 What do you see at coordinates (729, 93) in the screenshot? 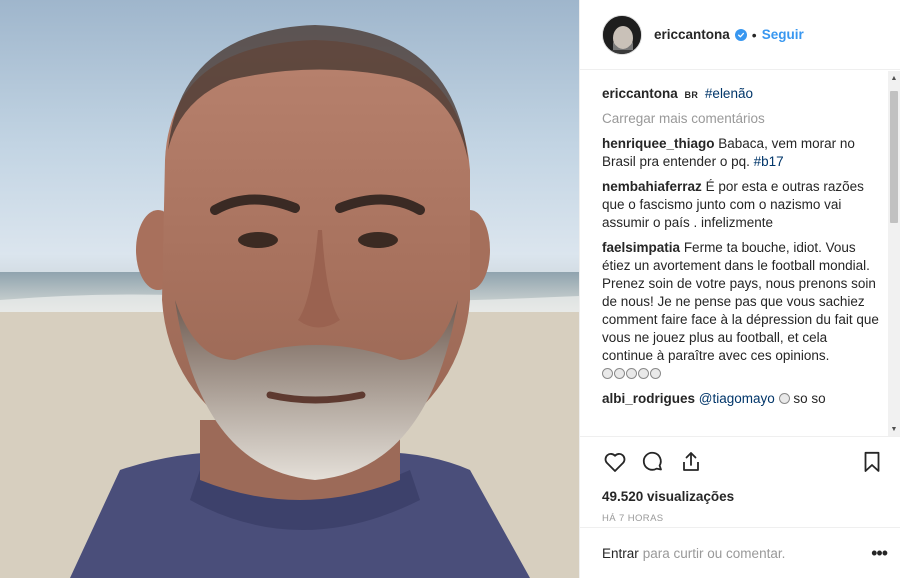
I see `caption-hashtag: #elenão` at bounding box center [729, 93].